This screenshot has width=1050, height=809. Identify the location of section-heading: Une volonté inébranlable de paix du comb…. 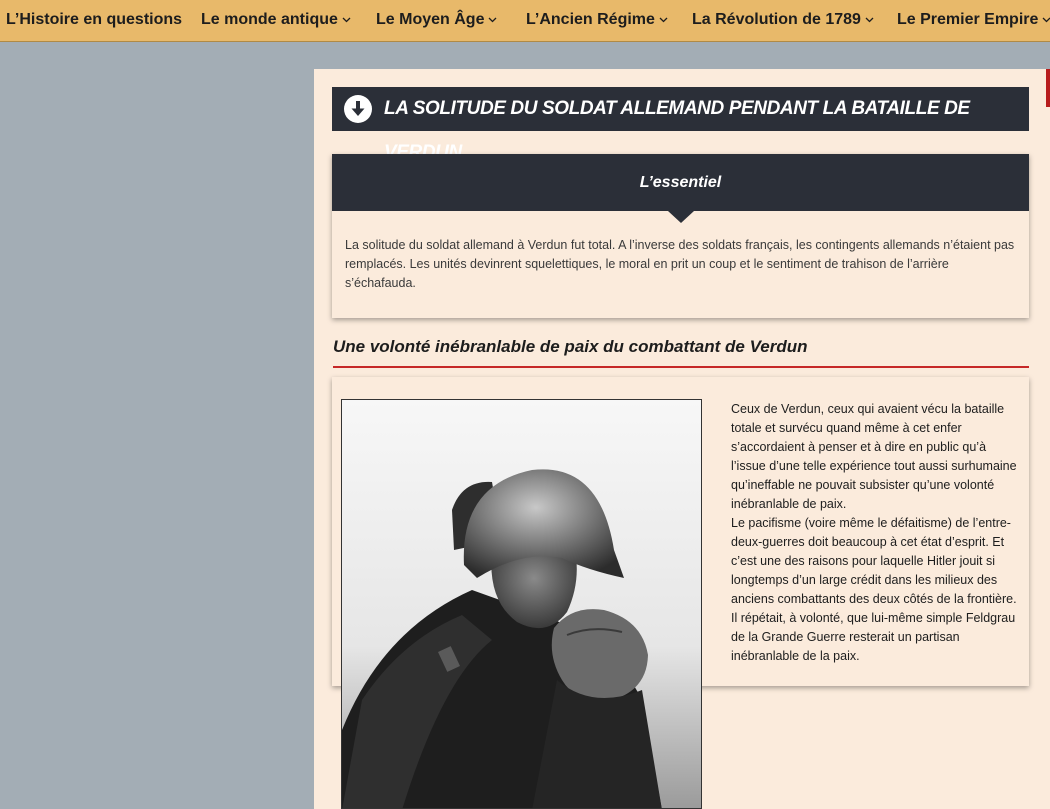
(570, 346).